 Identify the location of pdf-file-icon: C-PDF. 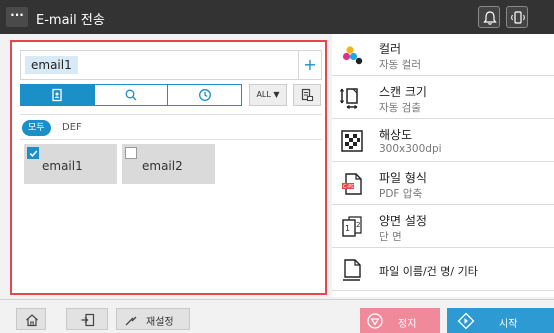
(352, 184).